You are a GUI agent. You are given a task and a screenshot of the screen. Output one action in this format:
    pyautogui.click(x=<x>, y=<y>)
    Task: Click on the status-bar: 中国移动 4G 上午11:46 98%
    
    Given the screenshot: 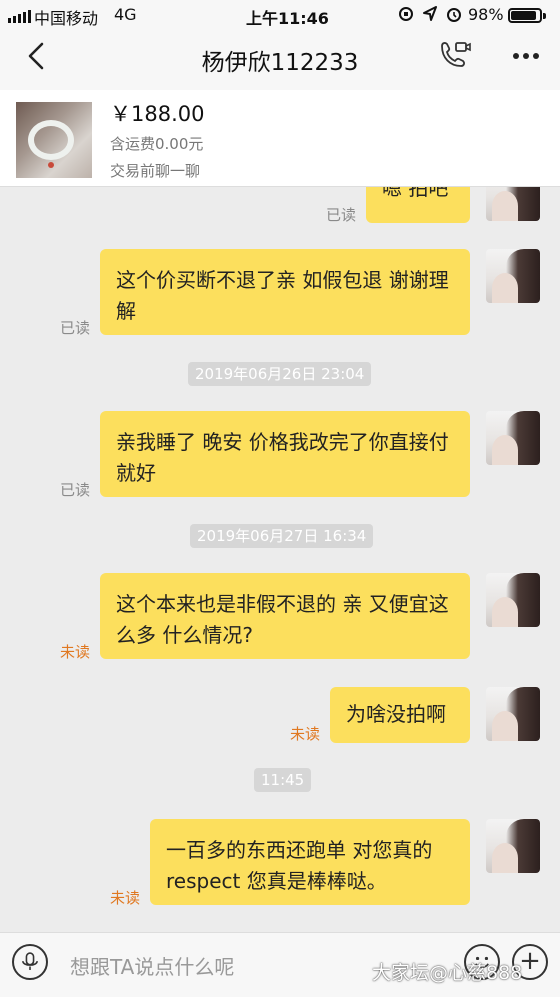 What is the action you would take?
    pyautogui.click(x=280, y=15)
    